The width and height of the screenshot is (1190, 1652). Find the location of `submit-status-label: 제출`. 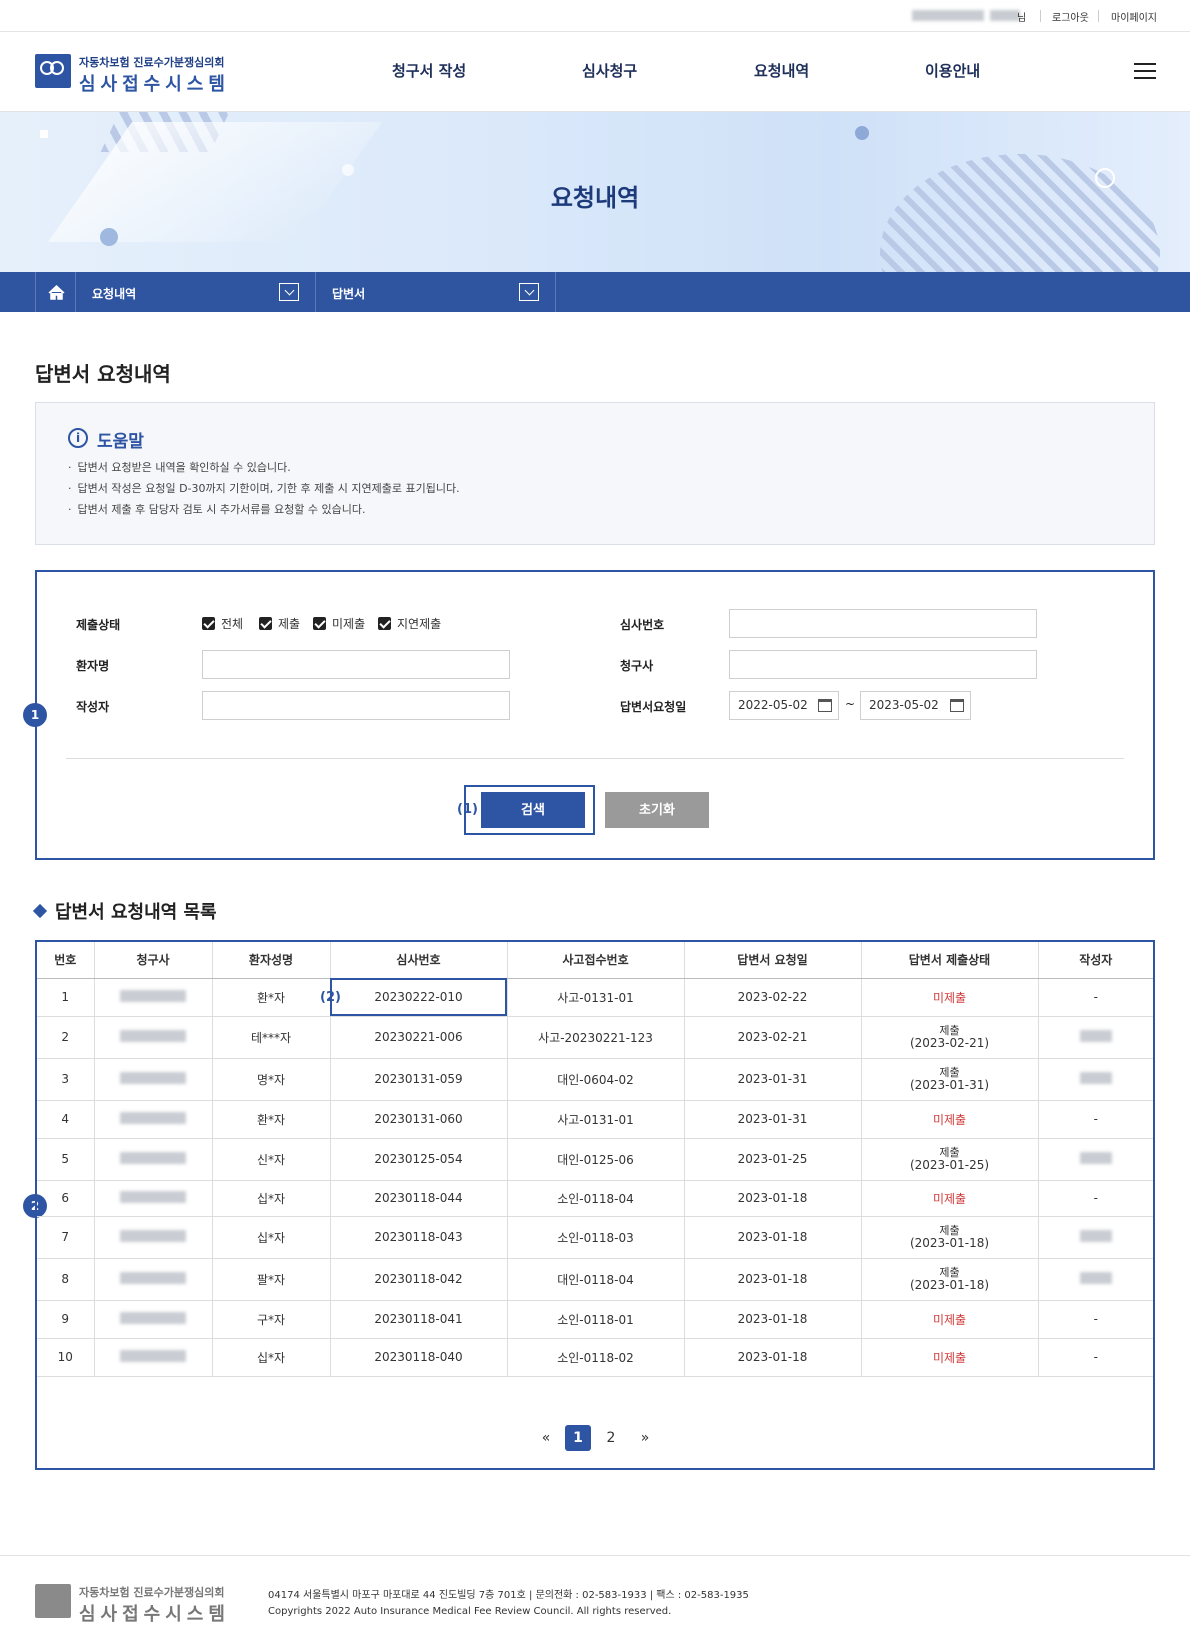

submit-status-label: 제출 is located at coordinates (949, 1272).